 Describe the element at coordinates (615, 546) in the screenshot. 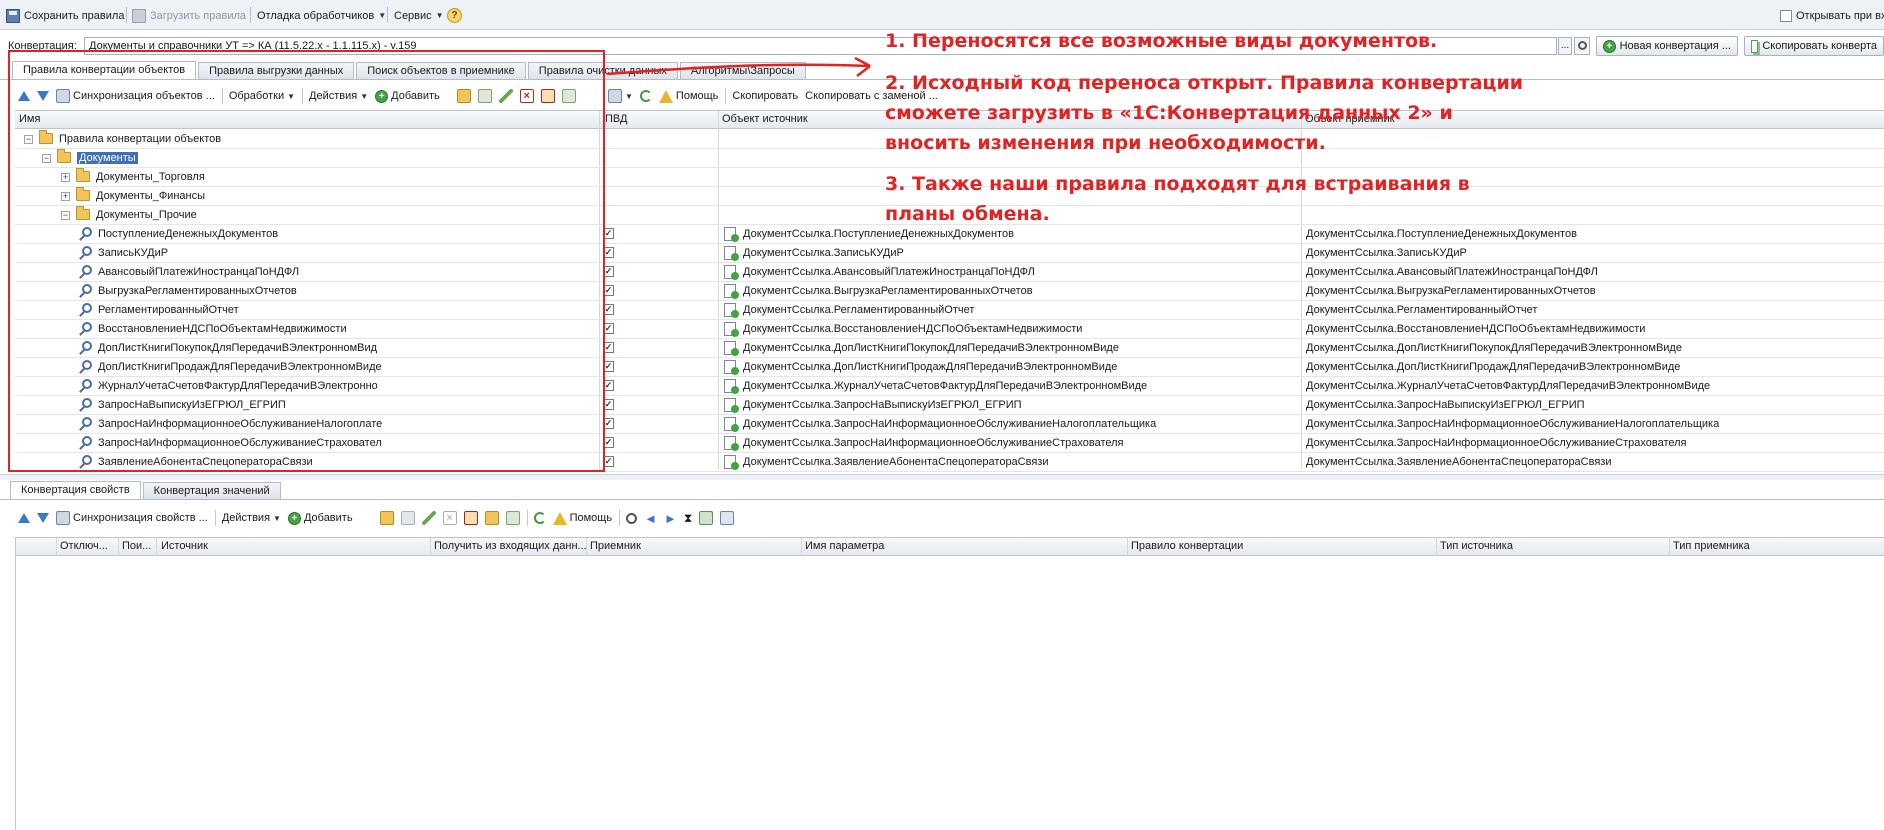

I see `column-target: Приемник` at that location.